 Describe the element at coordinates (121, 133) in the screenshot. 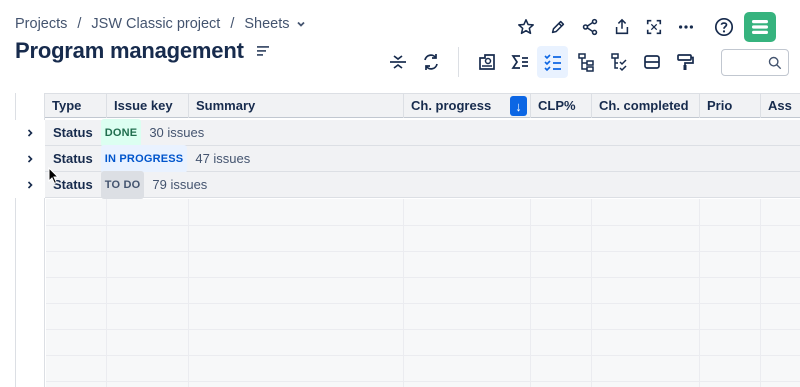

I see `status-badge: DONE` at that location.